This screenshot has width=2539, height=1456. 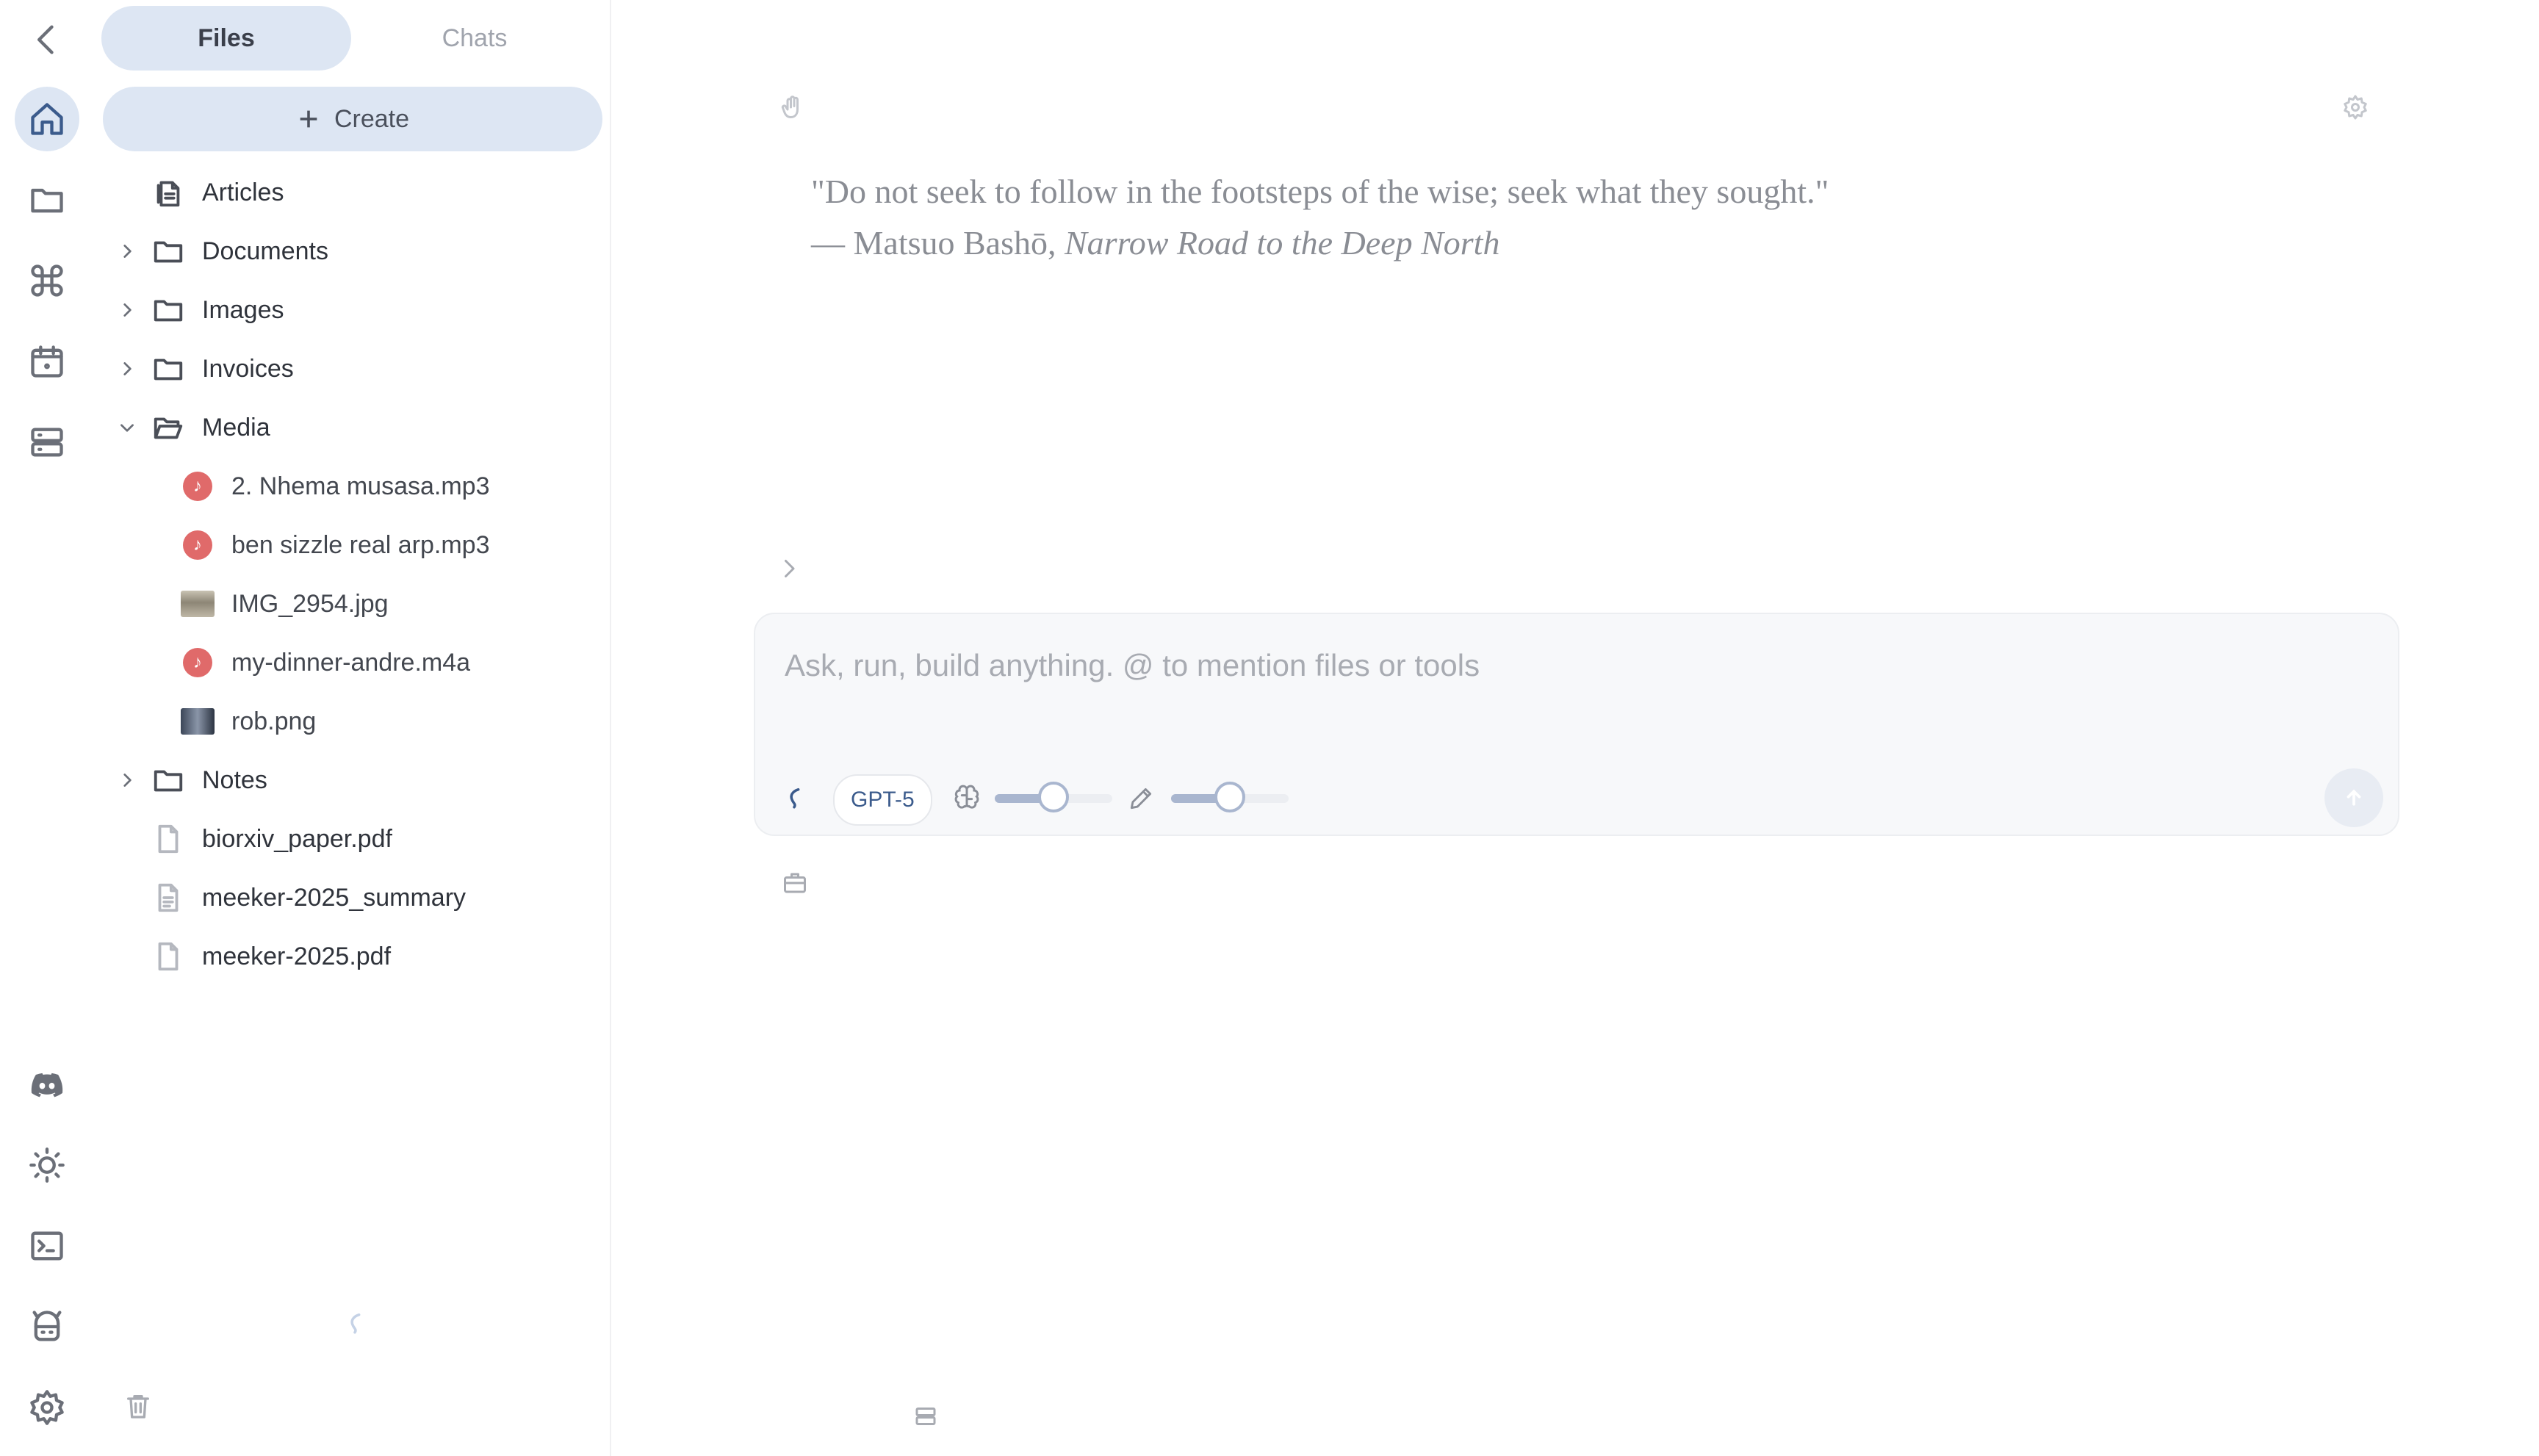 What do you see at coordinates (168, 428) in the screenshot?
I see `folder-open-icon` at bounding box center [168, 428].